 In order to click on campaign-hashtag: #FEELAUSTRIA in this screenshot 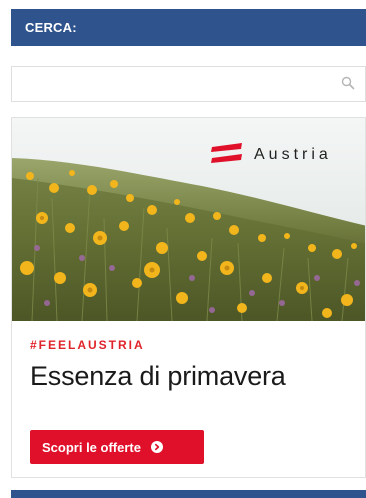, I will do `click(87, 345)`.